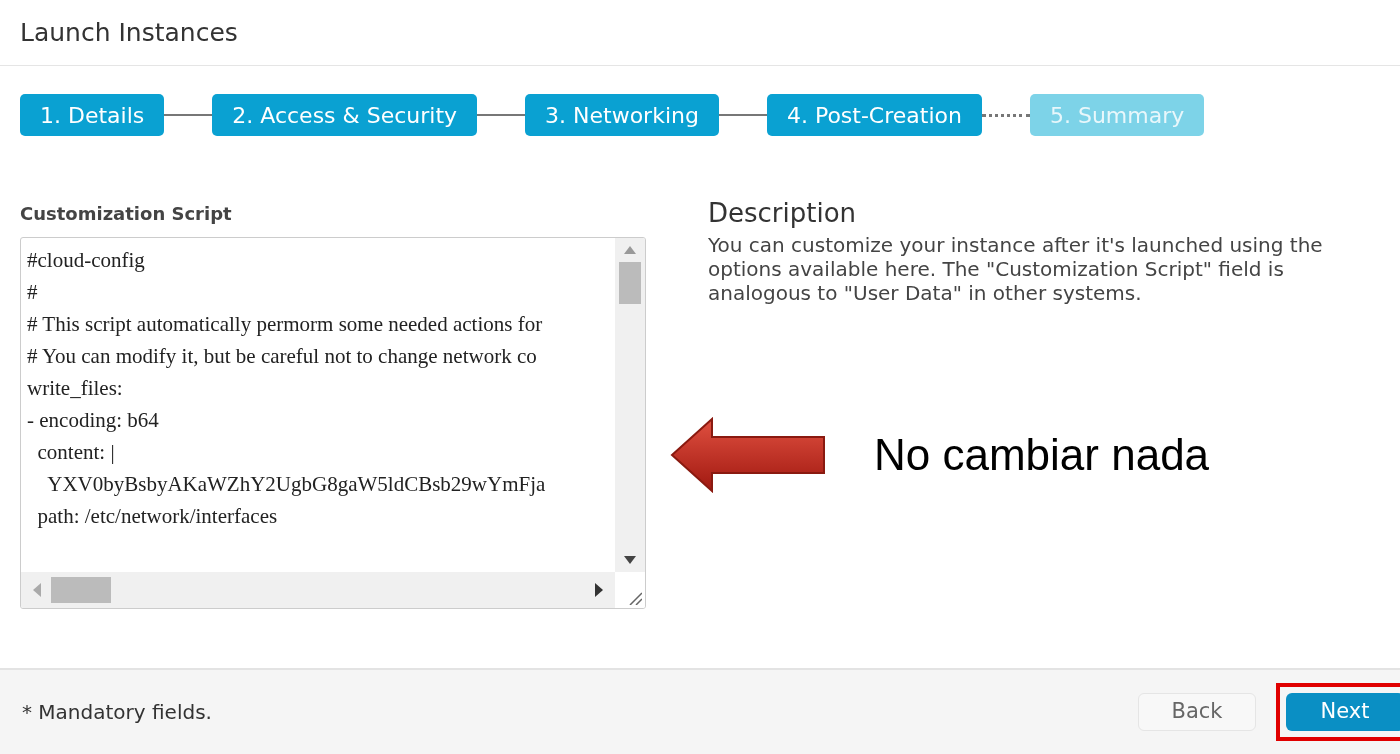  What do you see at coordinates (286, 388) in the screenshot?
I see `script-text: #cloud-config # # This script automatically permorm some needed actions for # You can modify it, but be careful not to change network co write_files: - encoding: b64 content: | YXV0byBsbyAKaWZhY2UgbG8gaW5ldCBsb29wYmFja path: /etc/network/interfaces` at bounding box center [286, 388].